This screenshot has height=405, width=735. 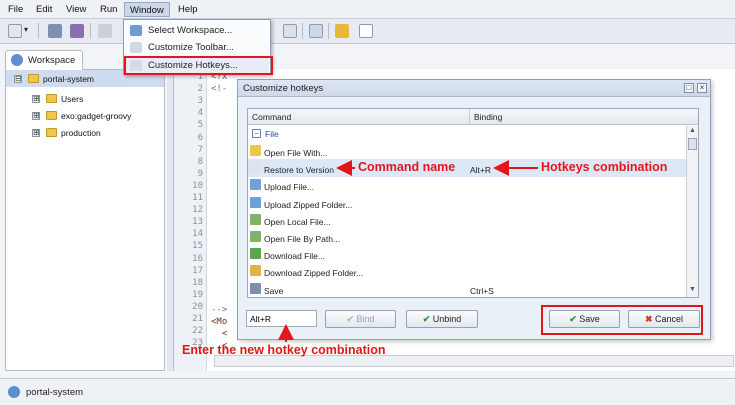 I want to click on menu-view: View, so click(x=76, y=9).